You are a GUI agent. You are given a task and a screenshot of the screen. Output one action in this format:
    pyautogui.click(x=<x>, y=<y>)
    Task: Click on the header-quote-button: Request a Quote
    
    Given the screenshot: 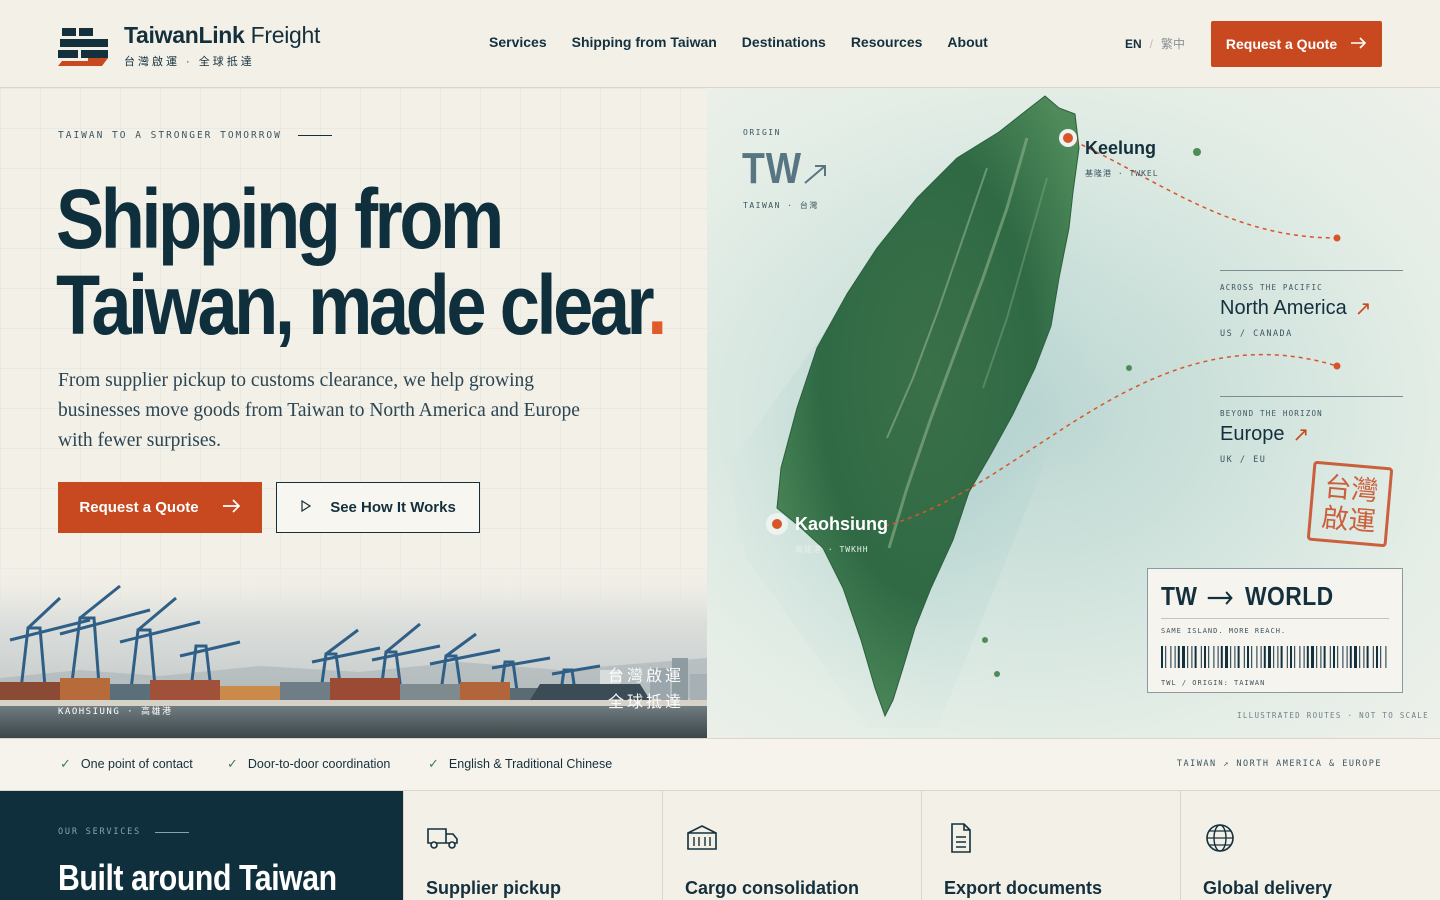 What is the action you would take?
    pyautogui.click(x=1296, y=44)
    